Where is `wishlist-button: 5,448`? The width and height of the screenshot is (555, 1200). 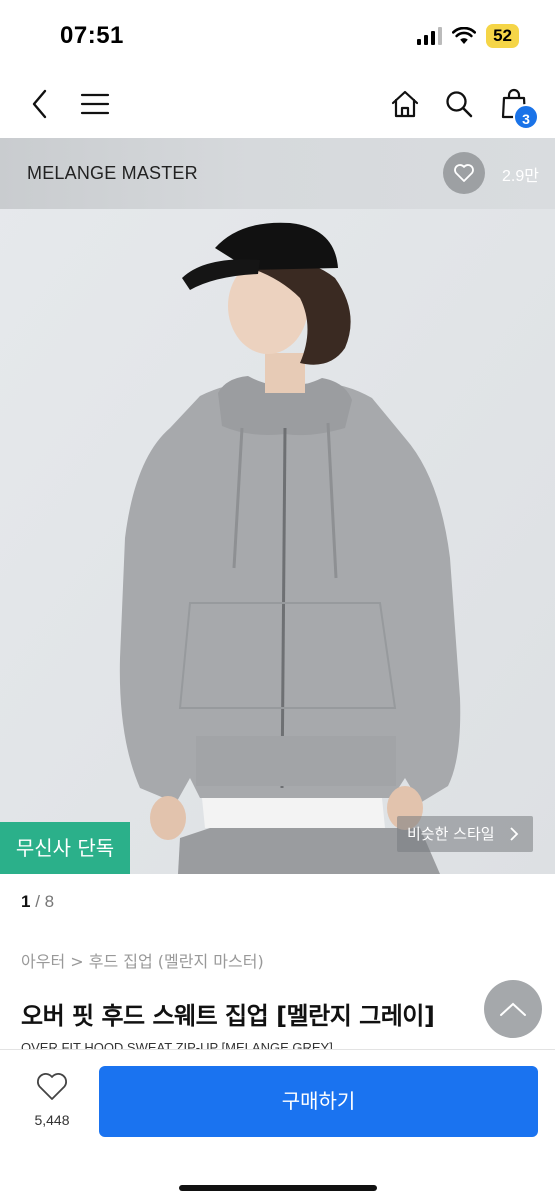 wishlist-button: 5,448 is located at coordinates (52, 1104).